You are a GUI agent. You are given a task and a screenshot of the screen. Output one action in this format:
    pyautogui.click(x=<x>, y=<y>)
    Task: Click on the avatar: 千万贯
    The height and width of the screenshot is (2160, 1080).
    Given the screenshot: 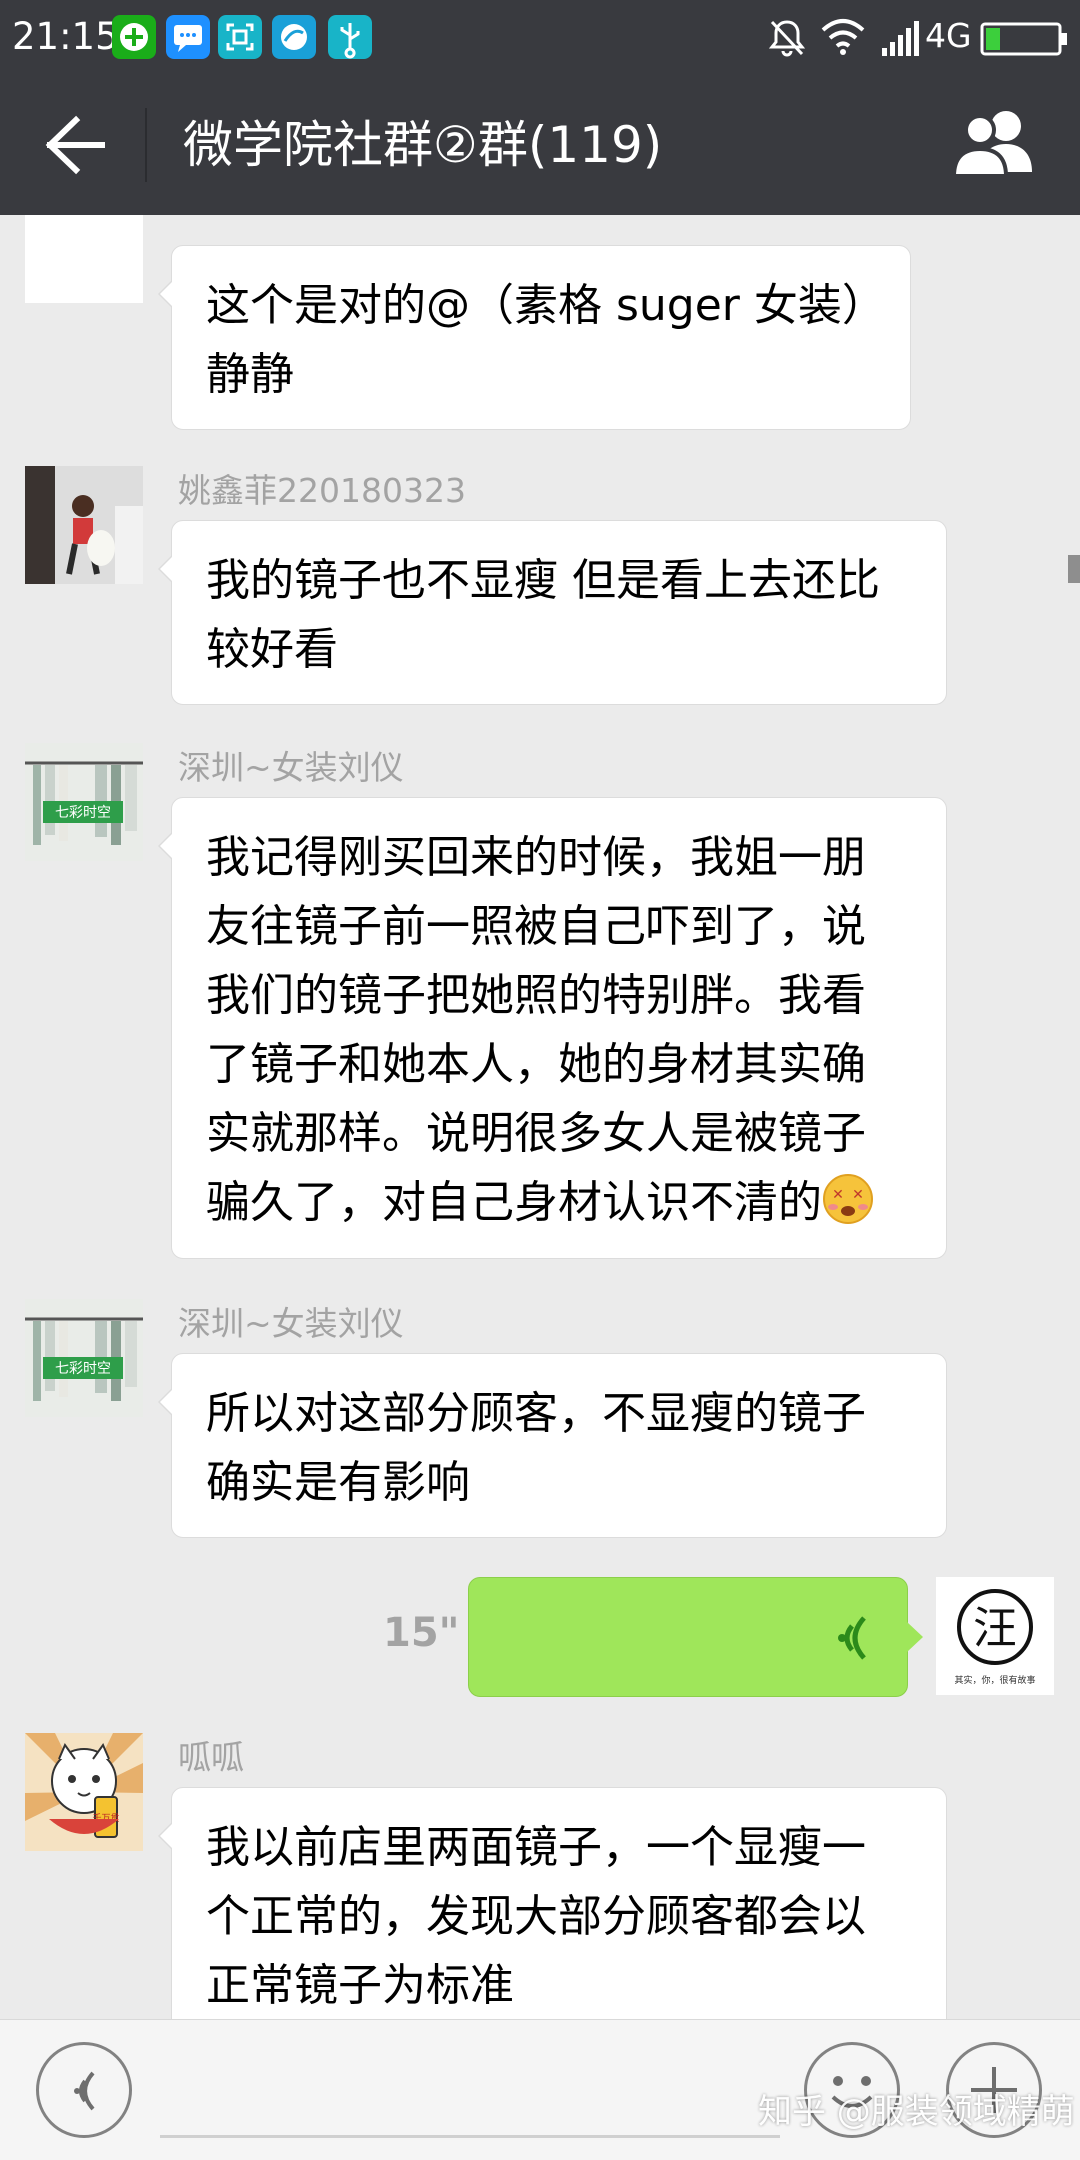 What is the action you would take?
    pyautogui.click(x=84, y=1792)
    